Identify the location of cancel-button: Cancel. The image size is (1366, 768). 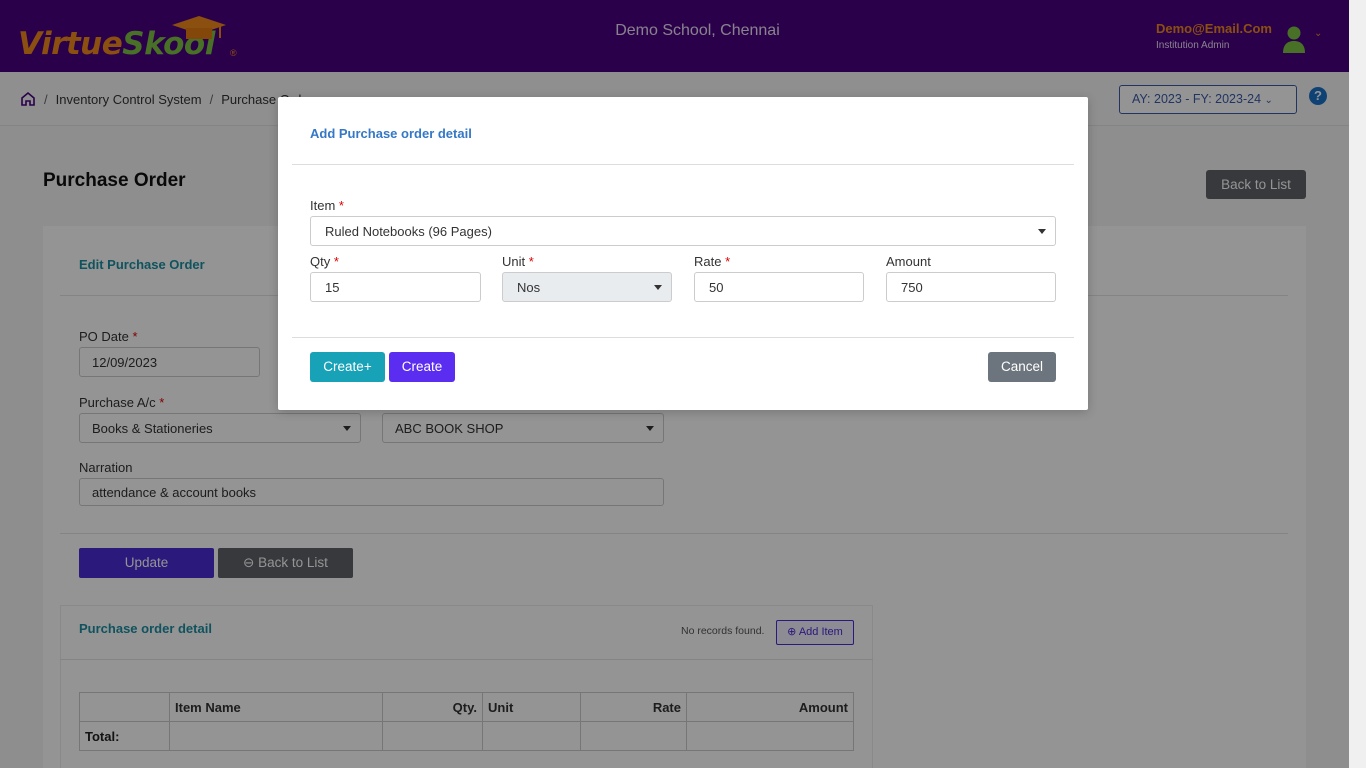
(1022, 367).